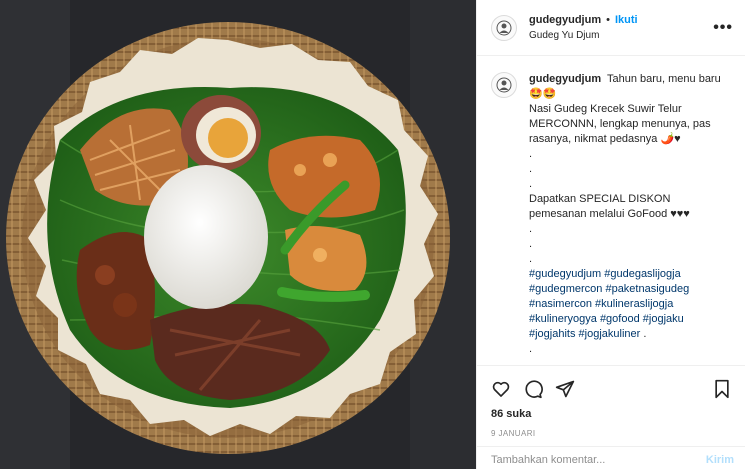 This screenshot has width=745, height=469. I want to click on comment-icon, so click(533, 389).